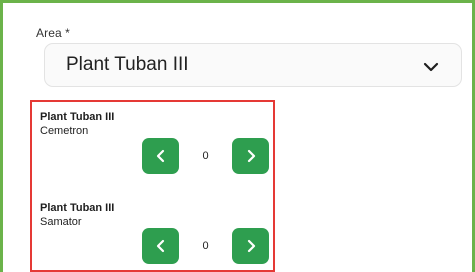 The image size is (475, 272). What do you see at coordinates (64, 131) in the screenshot?
I see `item-subtitle: Cemetron` at bounding box center [64, 131].